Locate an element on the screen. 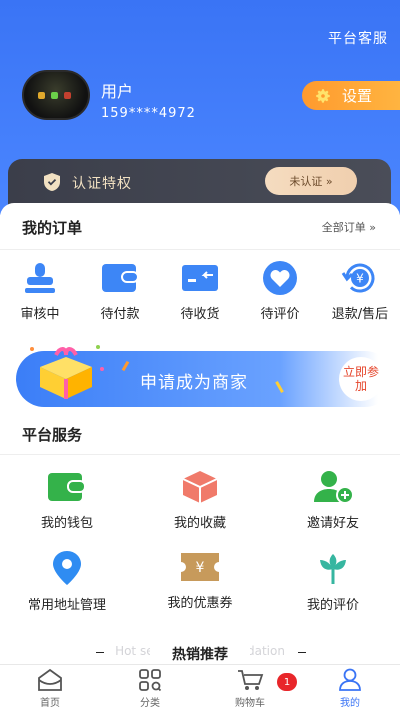 The height and width of the screenshot is (711, 400). service-invite-friends: 邀请好友 is located at coordinates (333, 500).